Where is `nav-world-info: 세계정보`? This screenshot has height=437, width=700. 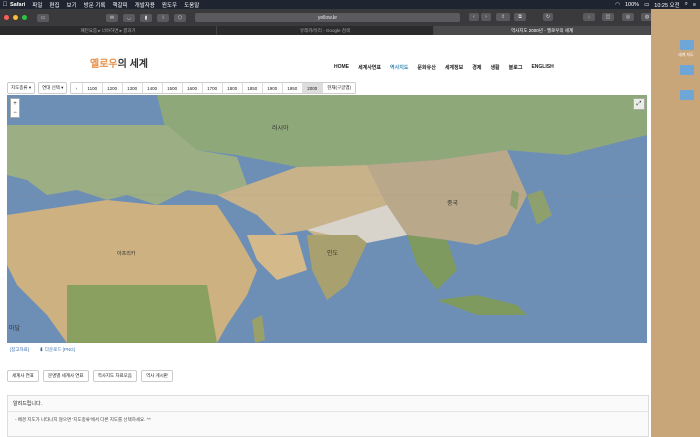
nav-world-info: 세계정보 is located at coordinates (454, 67).